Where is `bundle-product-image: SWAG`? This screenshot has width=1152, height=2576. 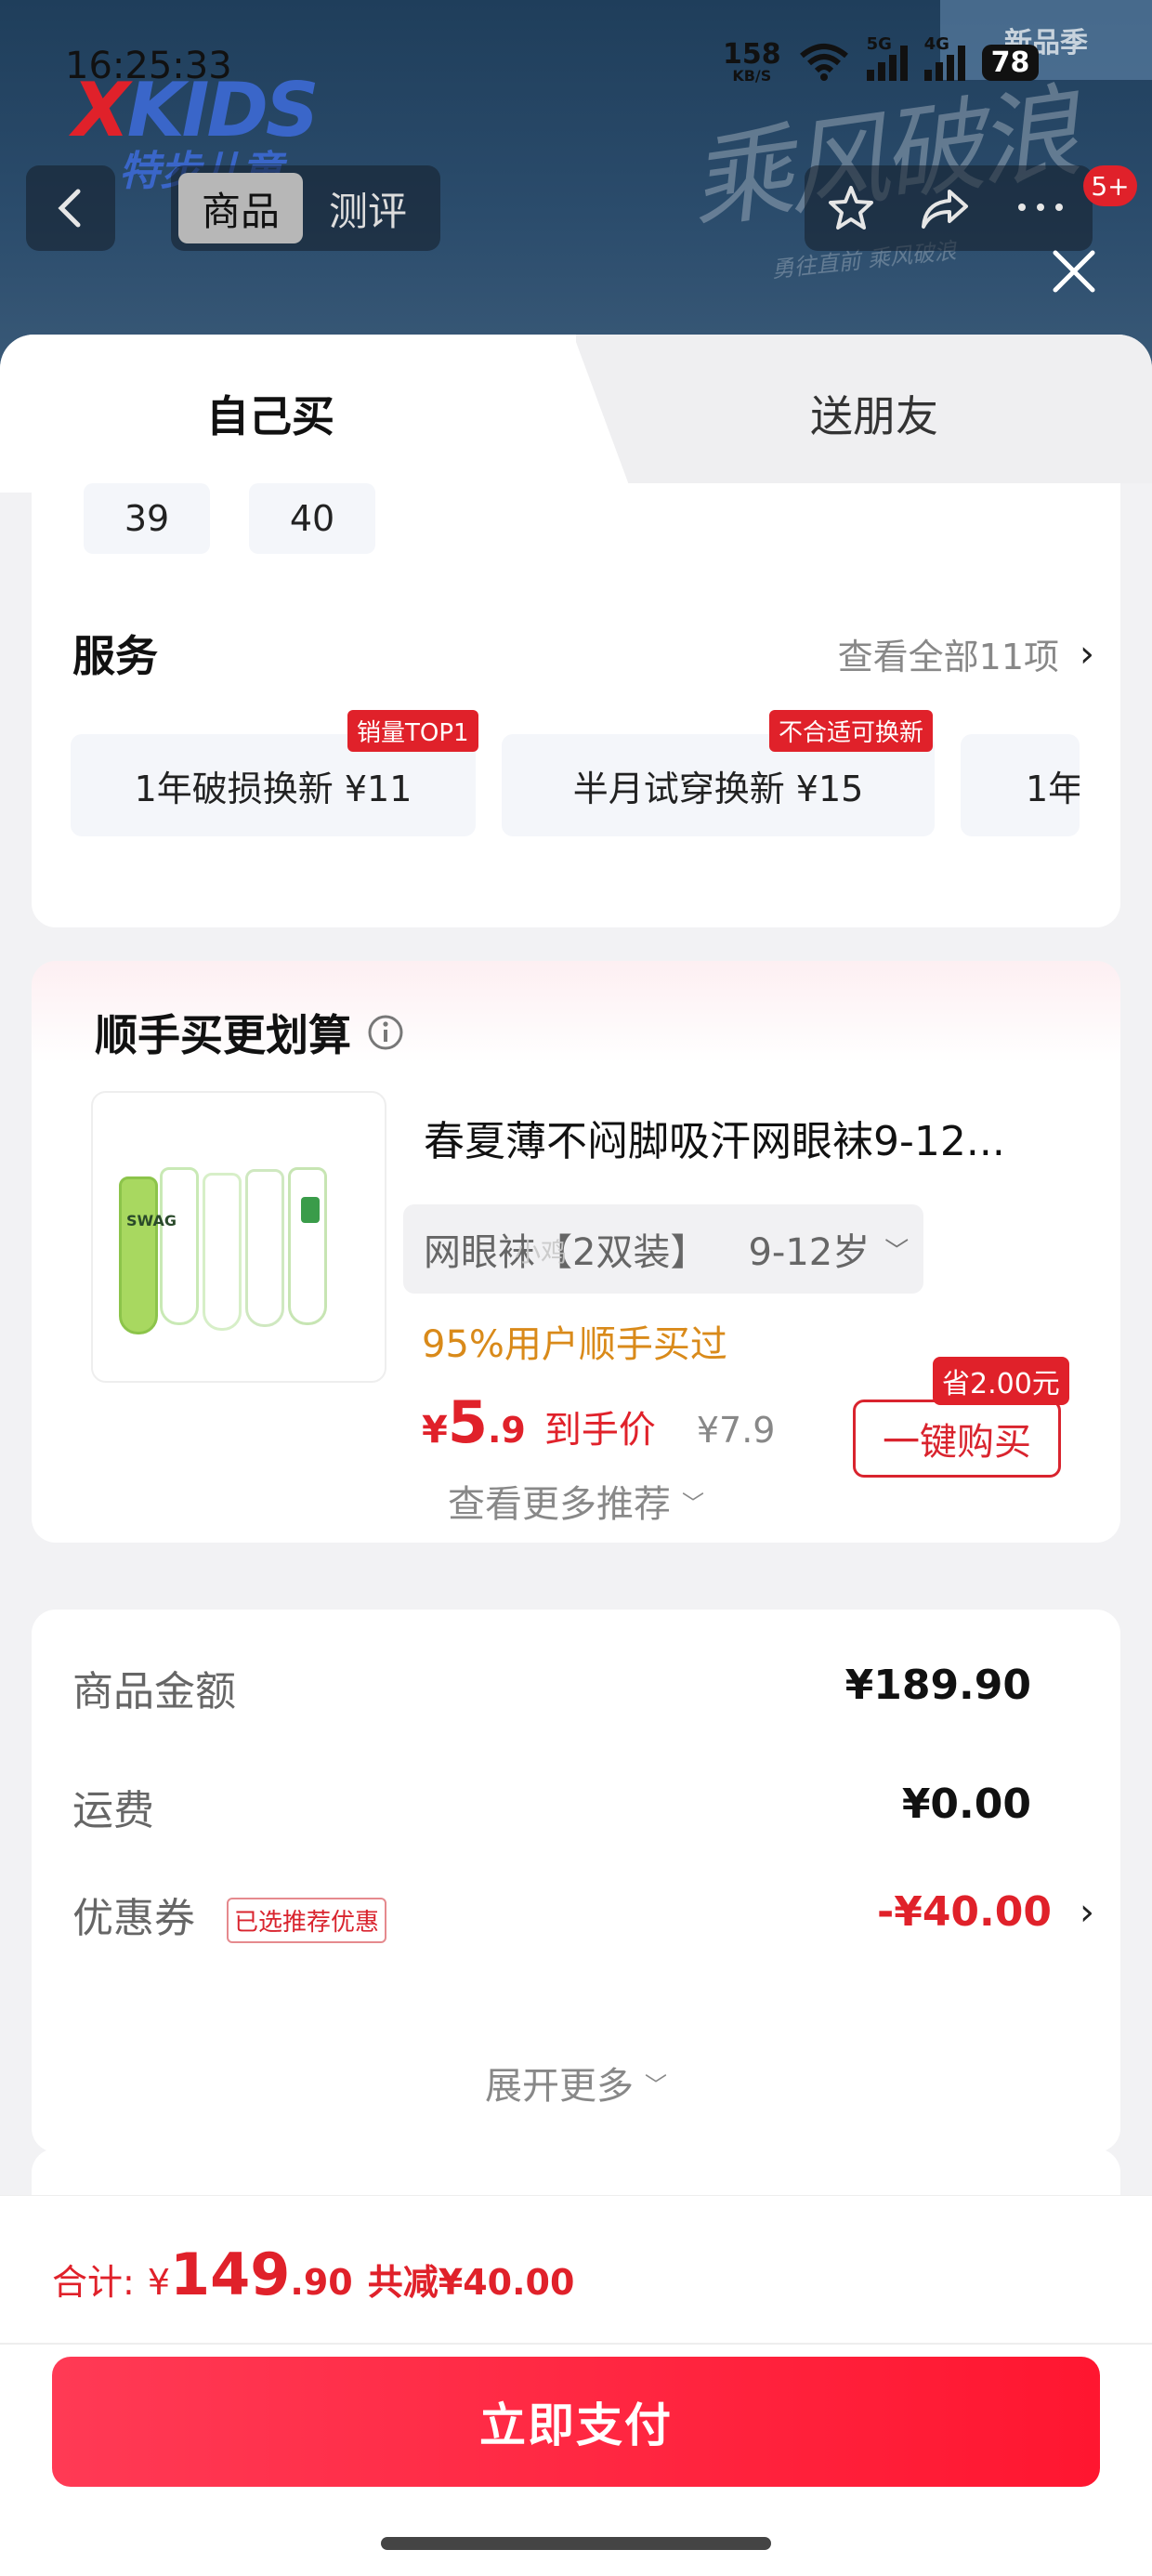
bundle-product-image: SWAG is located at coordinates (238, 1237).